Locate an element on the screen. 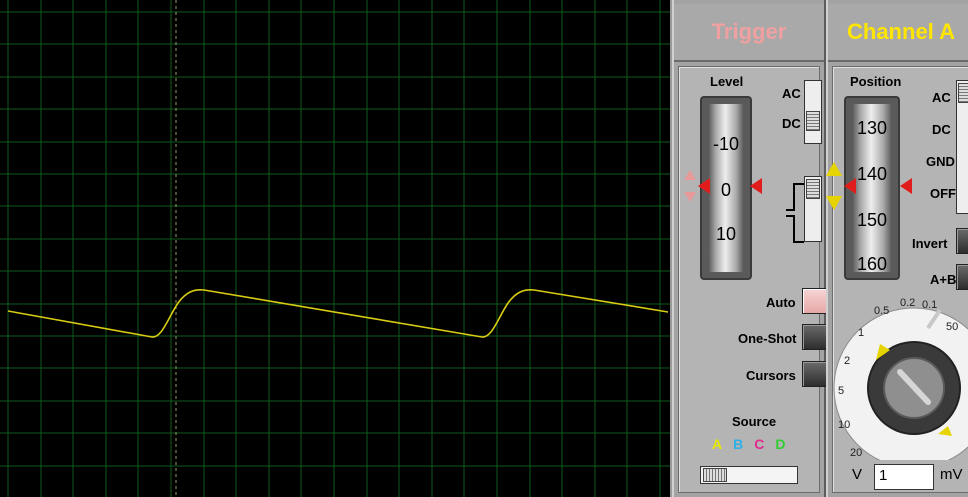 This screenshot has width=968, height=497. trigger-coupling-switch is located at coordinates (813, 112).